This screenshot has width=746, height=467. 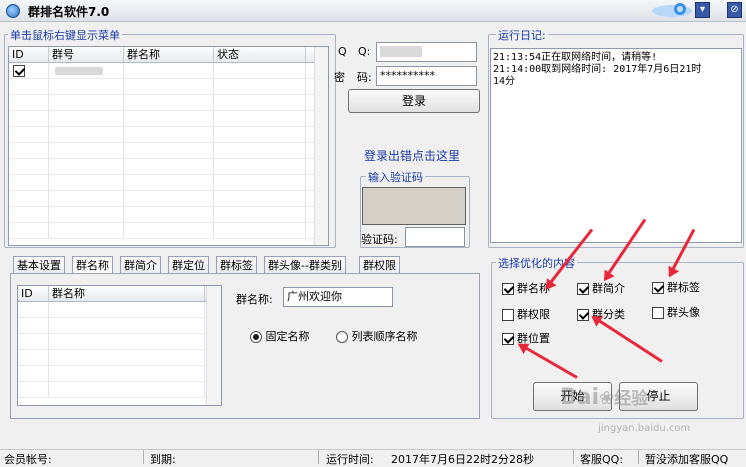 What do you see at coordinates (373, 11) in the screenshot?
I see `title-bar` at bounding box center [373, 11].